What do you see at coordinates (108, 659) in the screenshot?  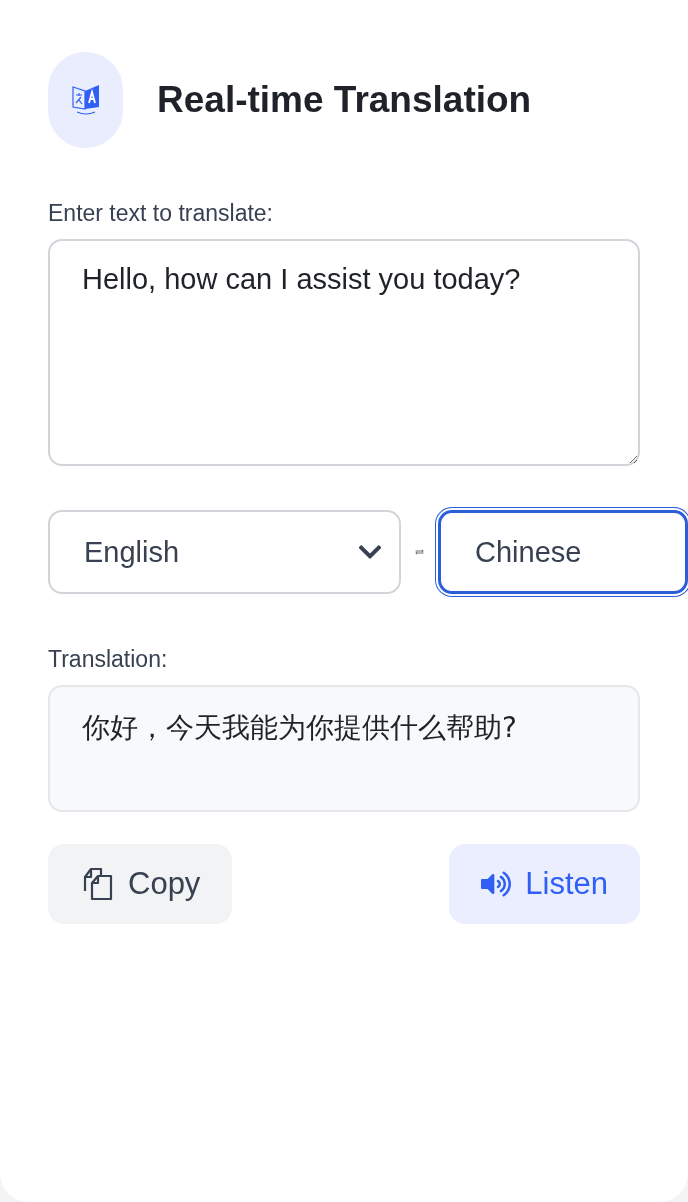 I see `translation-label: Translation:` at bounding box center [108, 659].